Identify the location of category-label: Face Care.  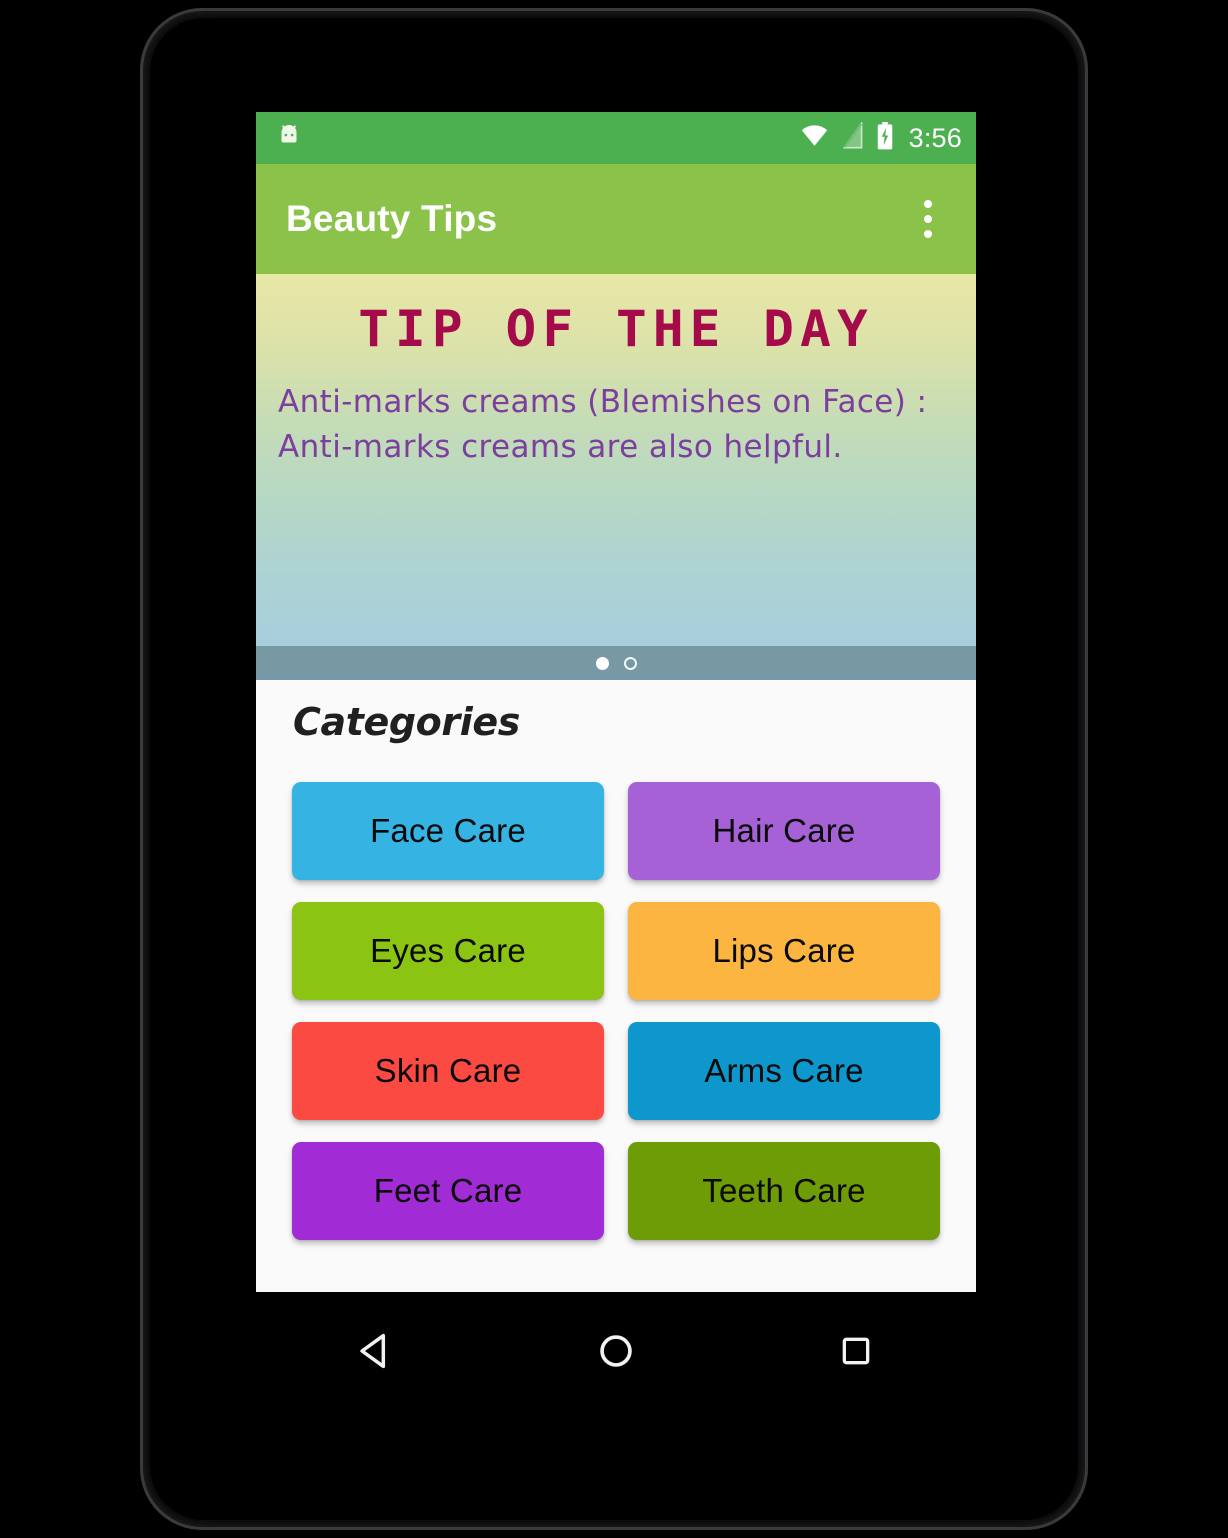
(448, 830).